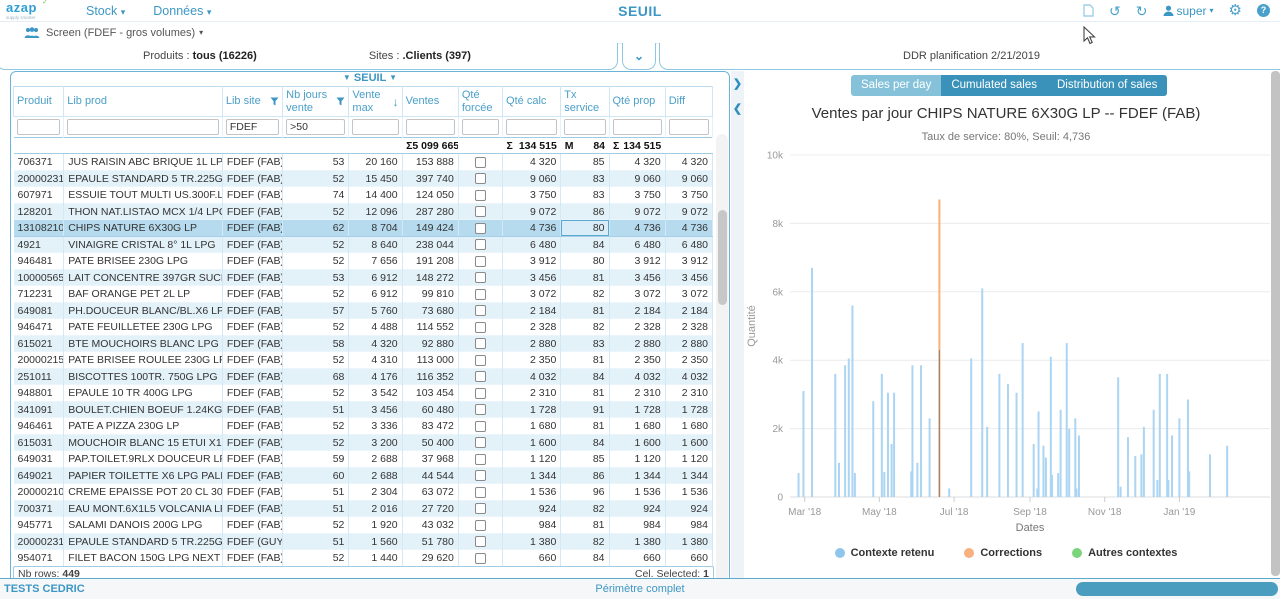  Describe the element at coordinates (969, 56) in the screenshot. I see `scope-tab-ddr: DDR planification 2/21/2019` at that location.